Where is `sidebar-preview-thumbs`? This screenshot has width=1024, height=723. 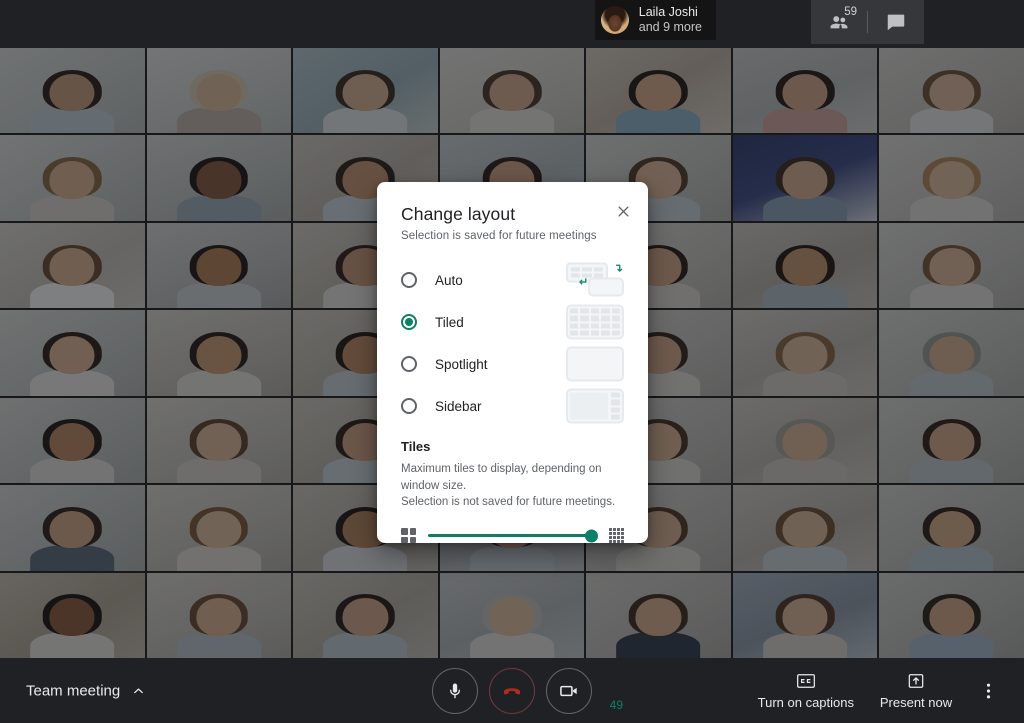 sidebar-preview-thumbs is located at coordinates (615, 406).